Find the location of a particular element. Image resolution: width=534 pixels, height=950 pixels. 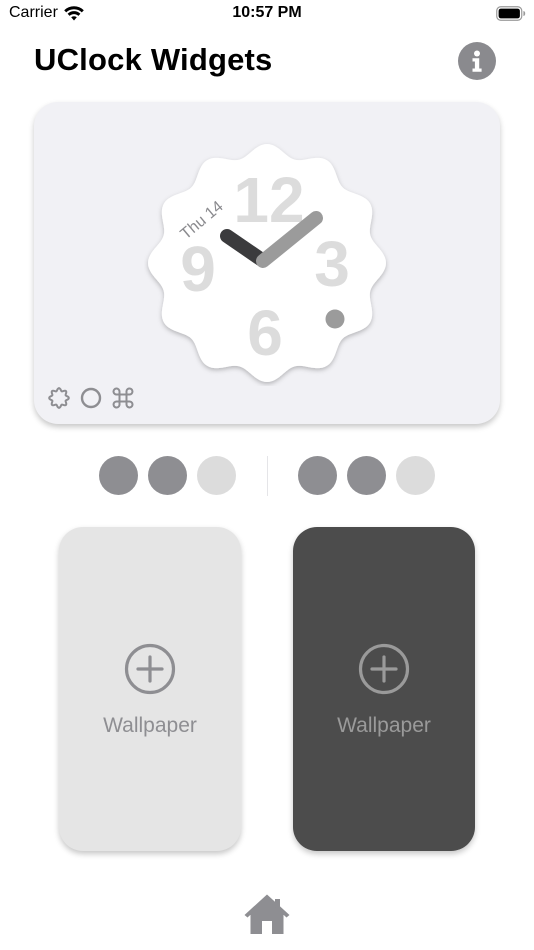

circle-icon is located at coordinates (91, 398).